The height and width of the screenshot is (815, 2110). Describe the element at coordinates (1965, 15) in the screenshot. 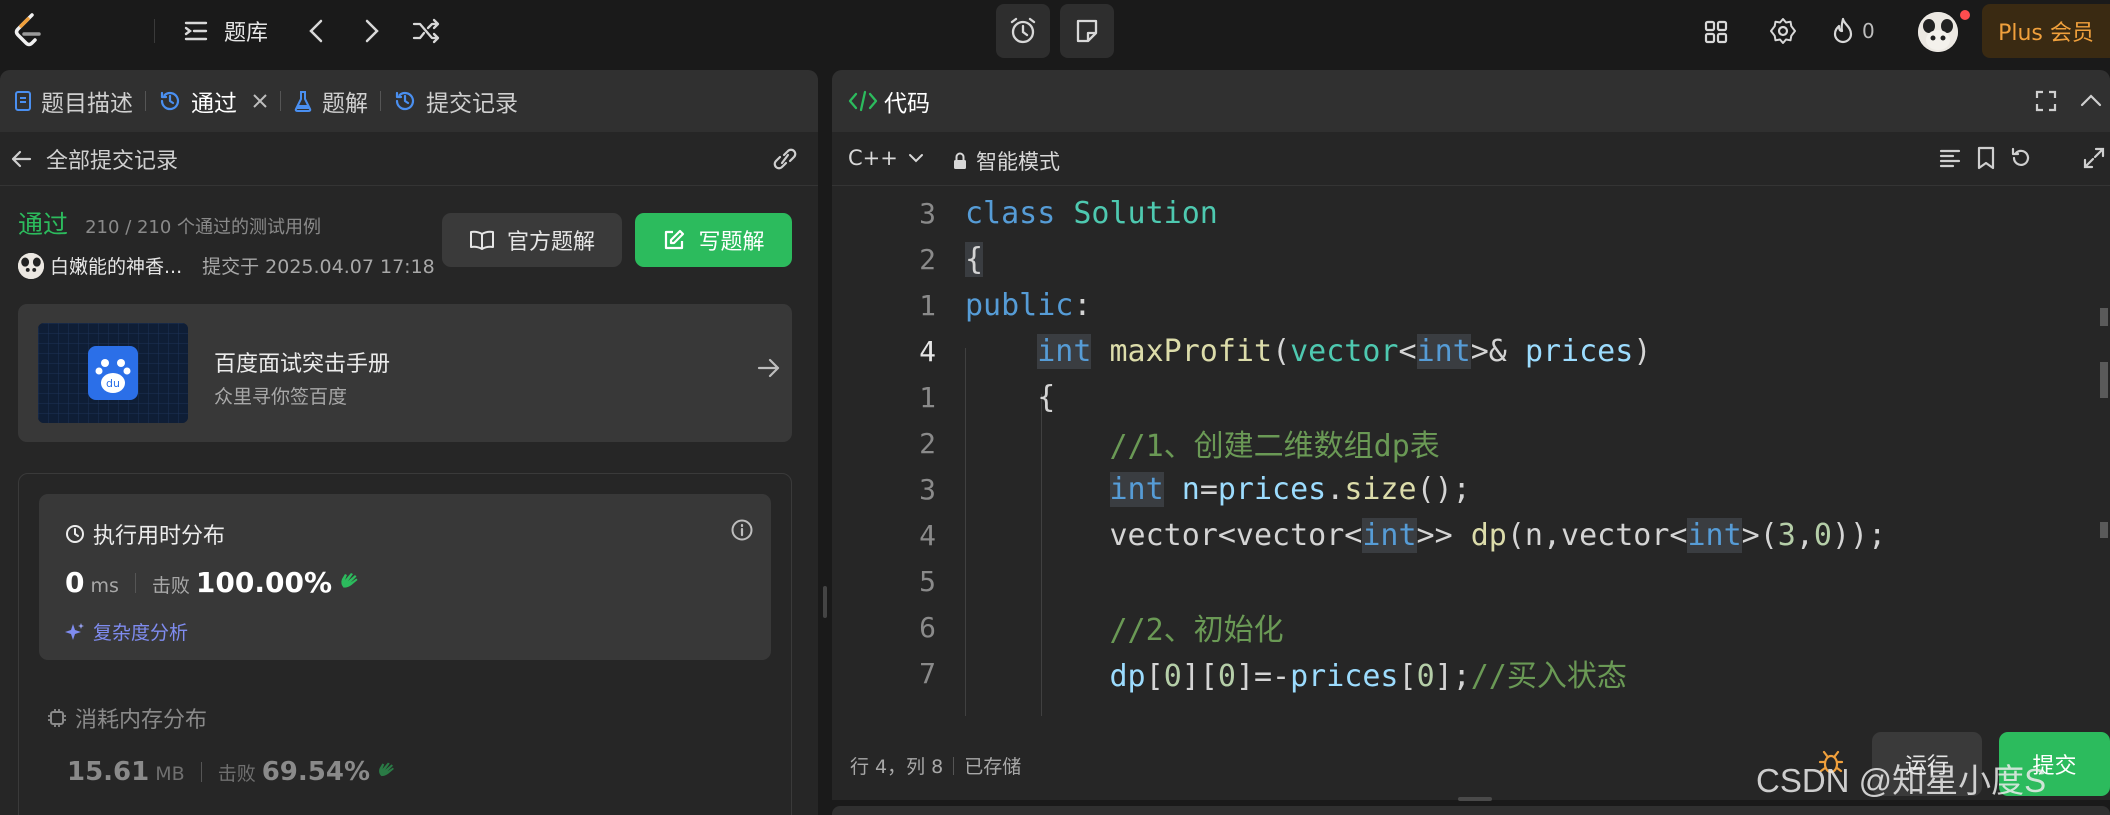

I see `notification-dot` at that location.